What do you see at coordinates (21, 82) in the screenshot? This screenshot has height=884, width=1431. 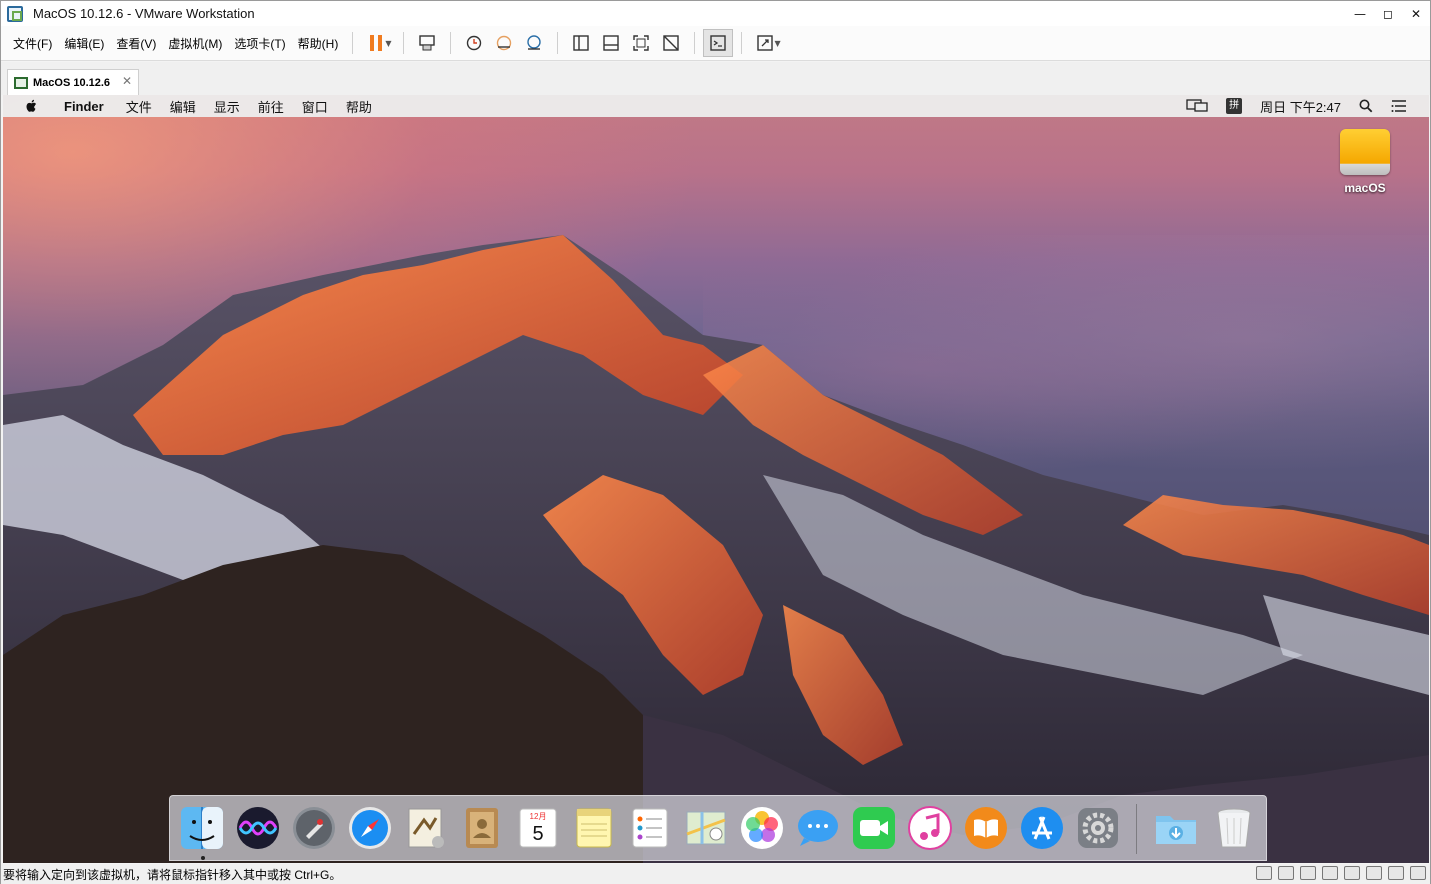 I see `vm-tab-icon` at bounding box center [21, 82].